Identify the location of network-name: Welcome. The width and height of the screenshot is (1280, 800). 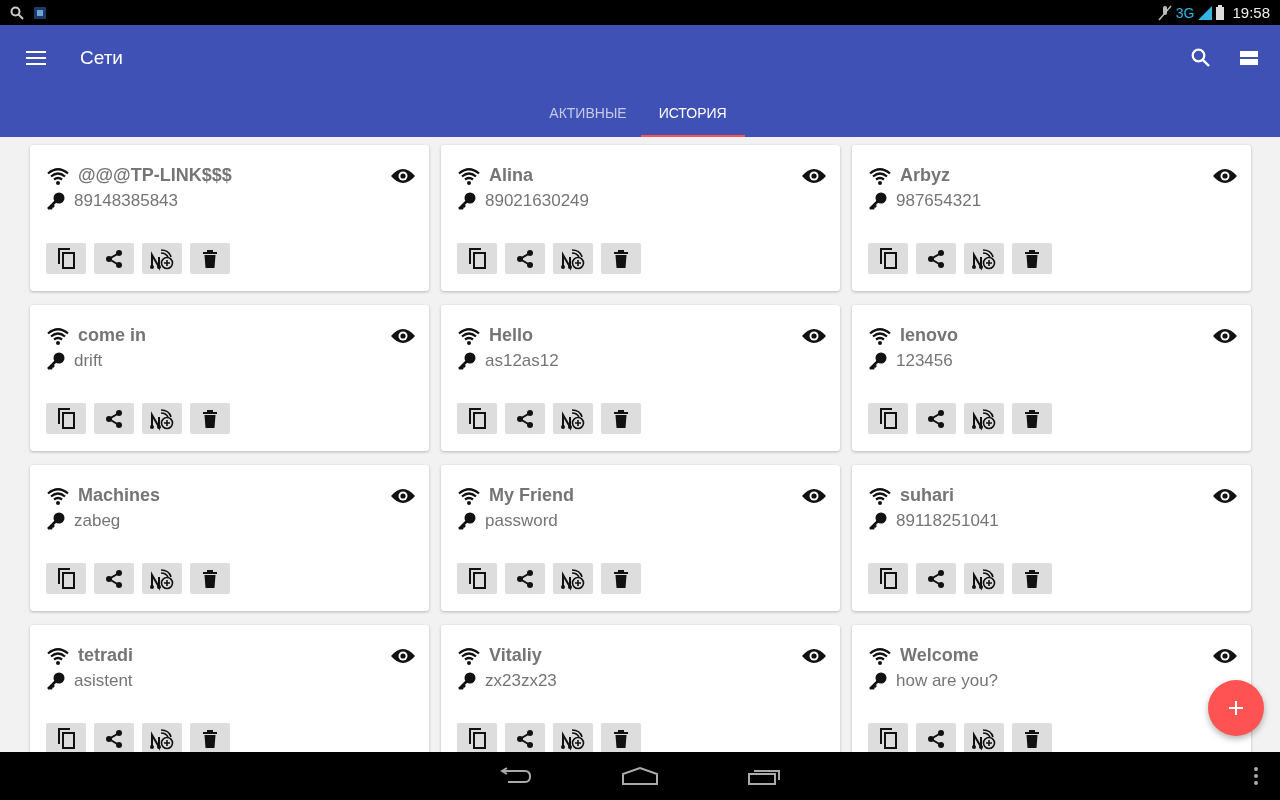
(939, 655).